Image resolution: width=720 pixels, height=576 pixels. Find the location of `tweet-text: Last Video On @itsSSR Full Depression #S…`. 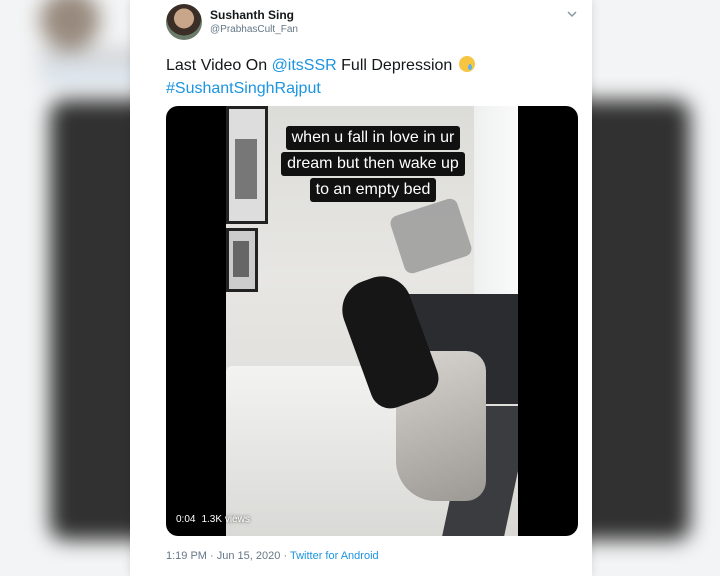

tweet-text: Last Video On @itsSSR Full Depression #S… is located at coordinates (376, 77).